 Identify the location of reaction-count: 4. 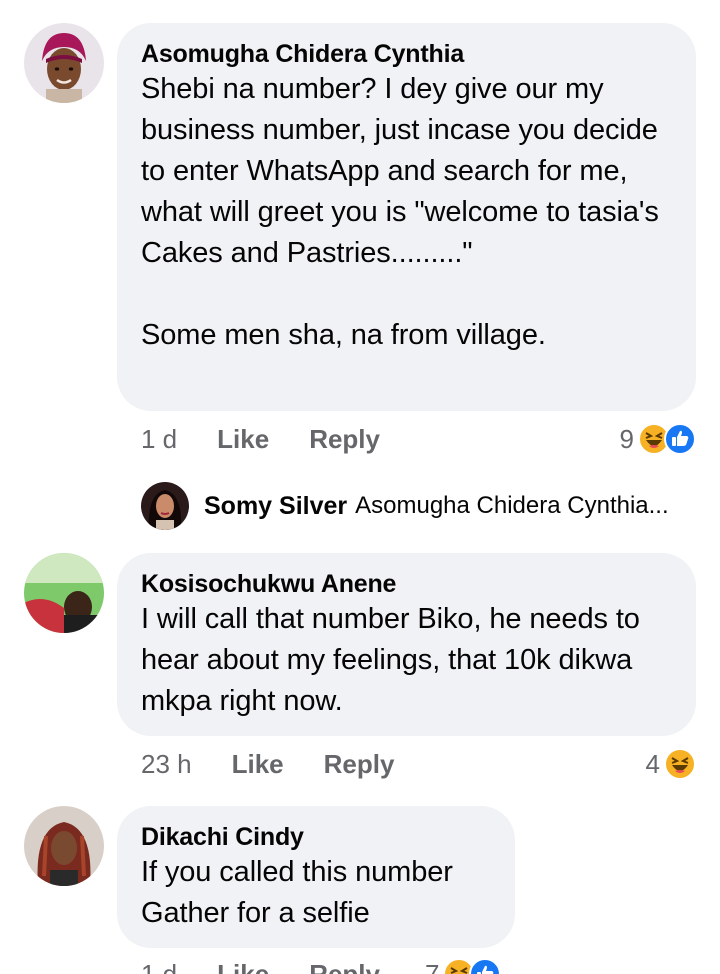
(652, 763).